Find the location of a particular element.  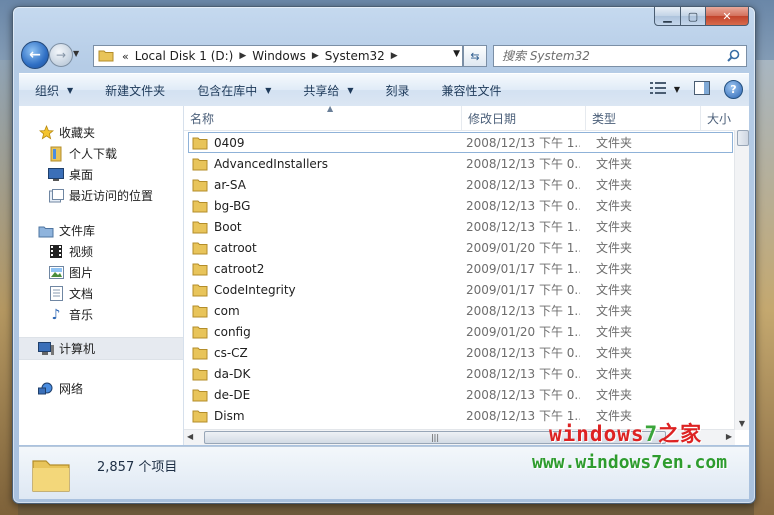

nav-music: ♪ 音乐 is located at coordinates (101, 314).